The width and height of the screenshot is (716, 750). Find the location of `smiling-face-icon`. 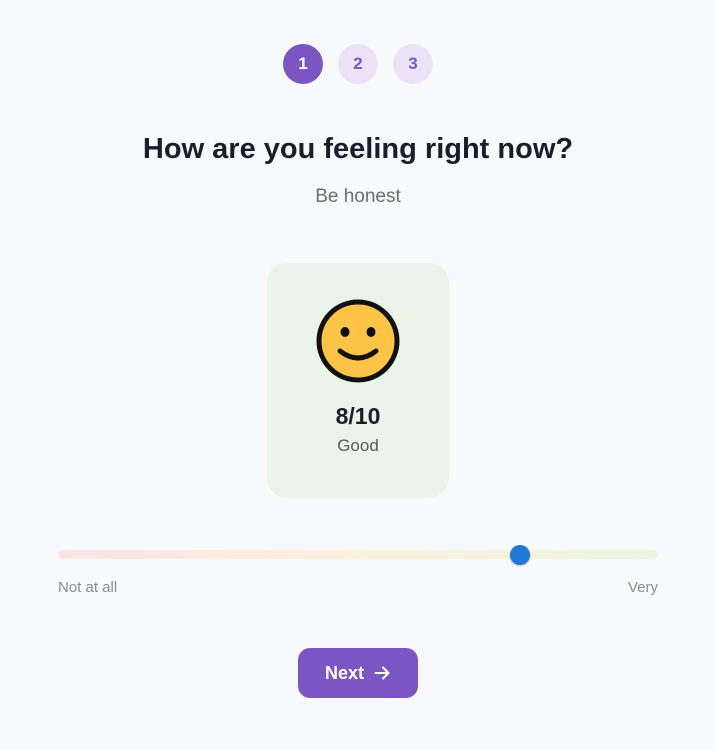

smiling-face-icon is located at coordinates (358, 341).